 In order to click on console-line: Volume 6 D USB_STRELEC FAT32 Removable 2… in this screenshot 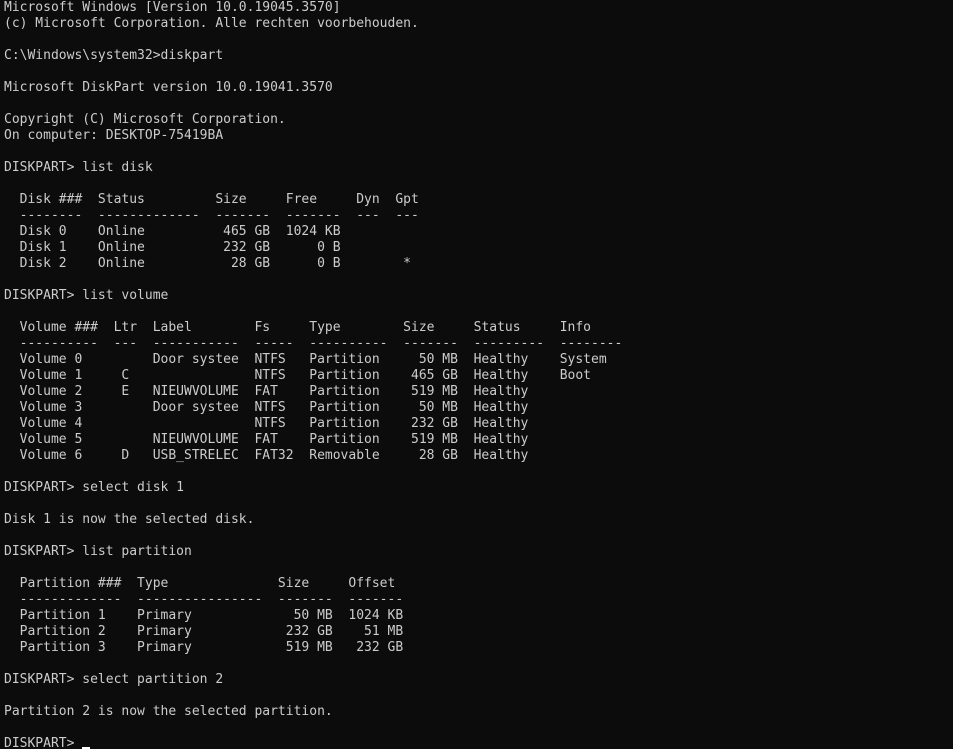, I will do `click(266, 455)`.